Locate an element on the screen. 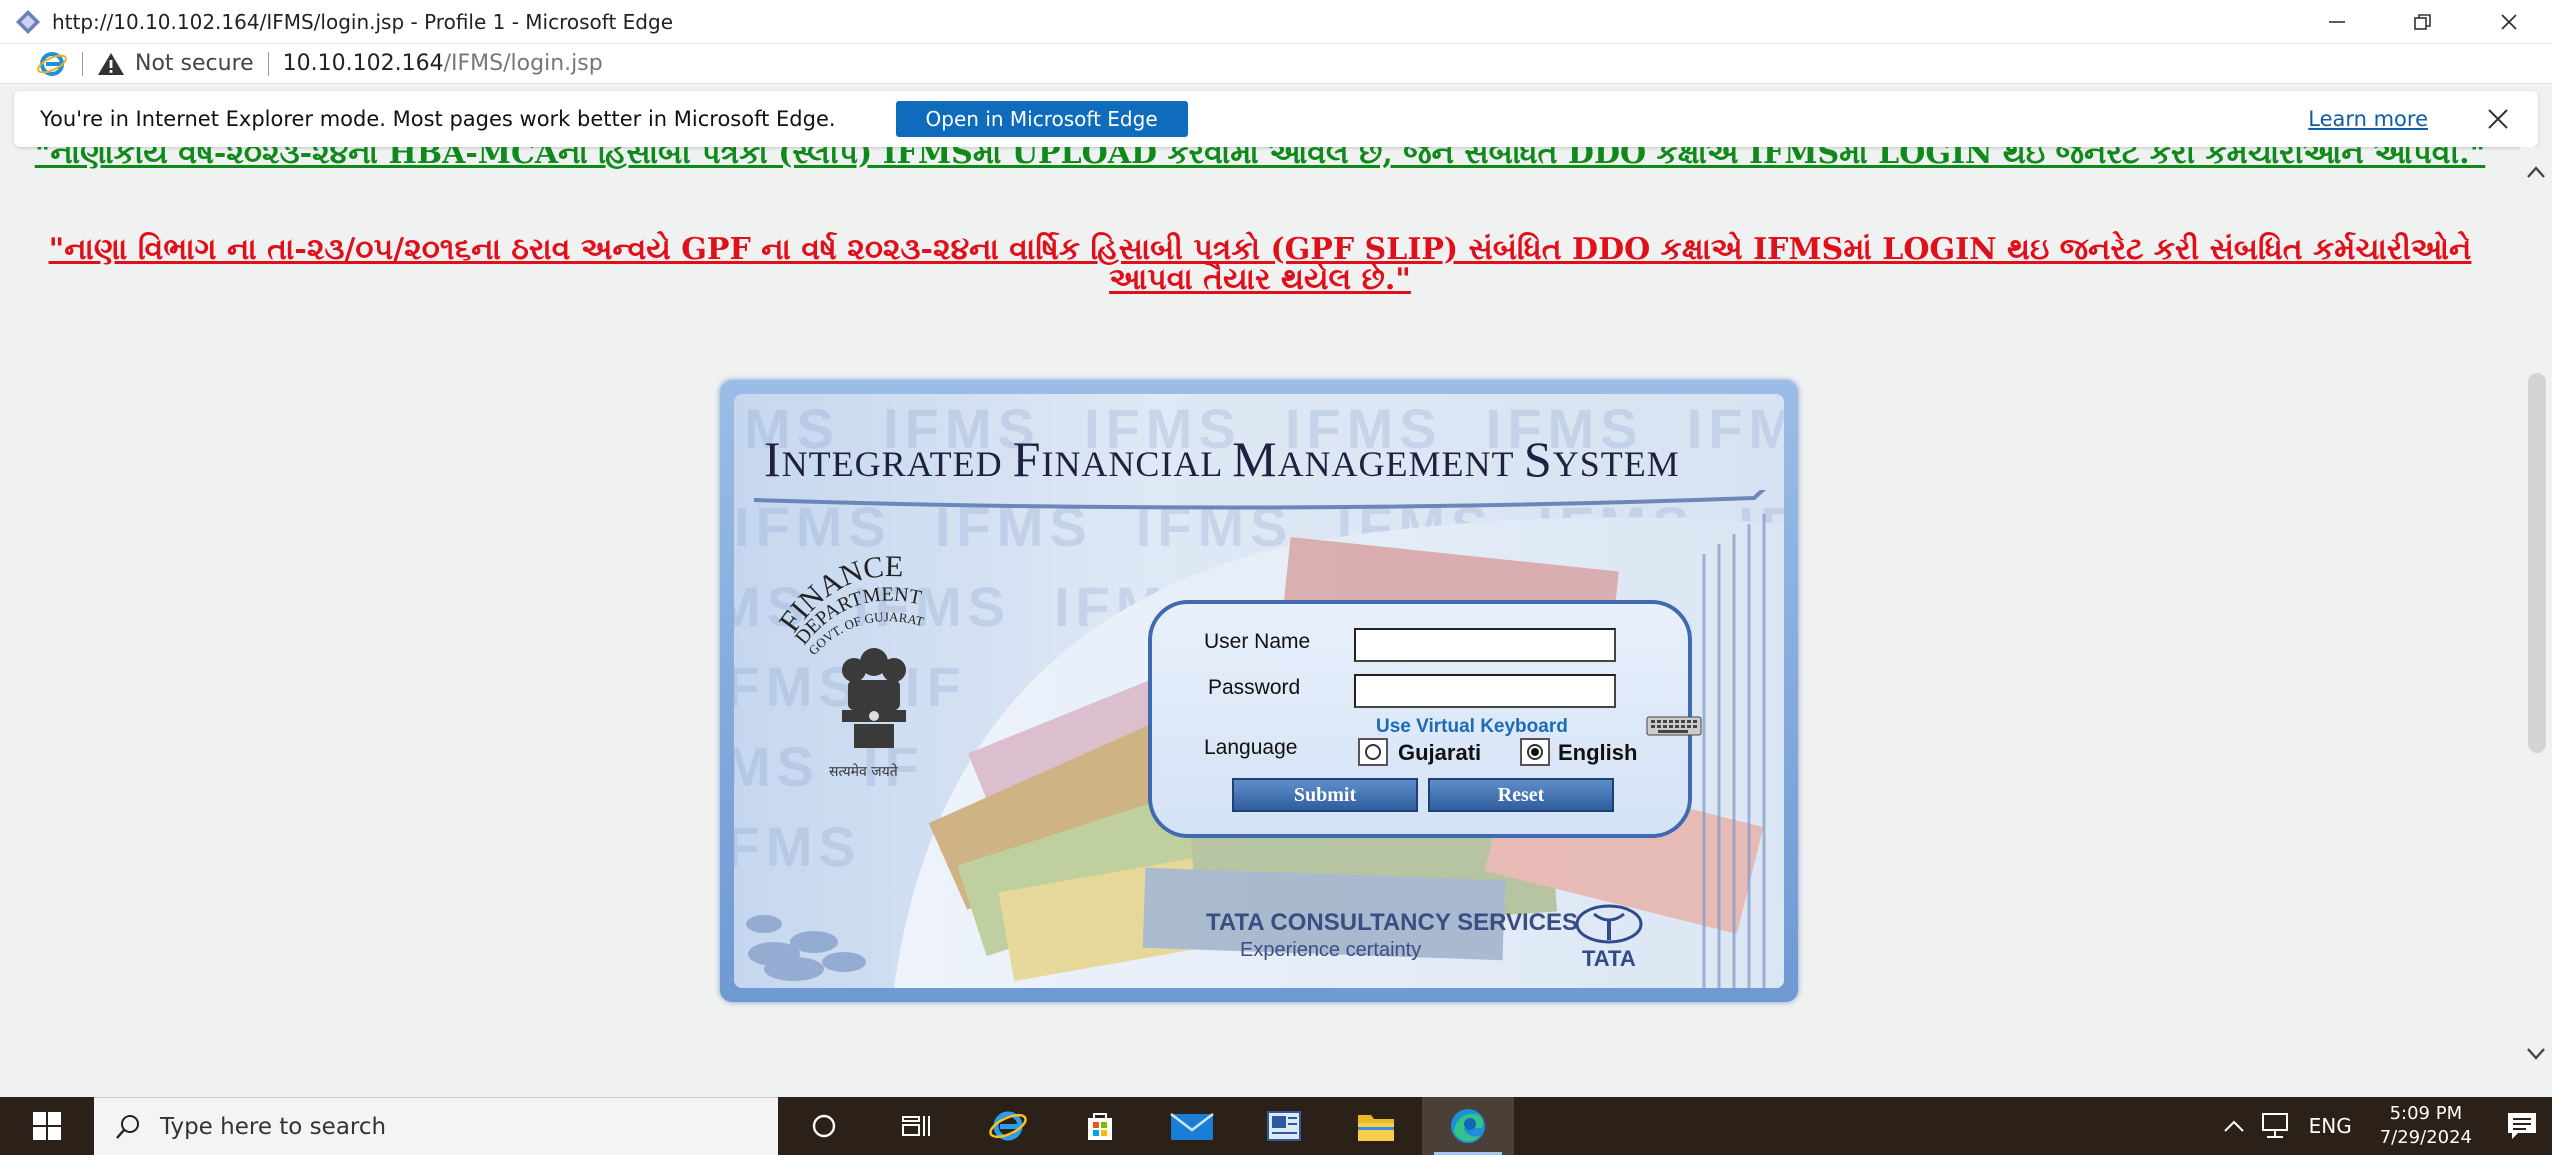  task-view-icon is located at coordinates (916, 1126).